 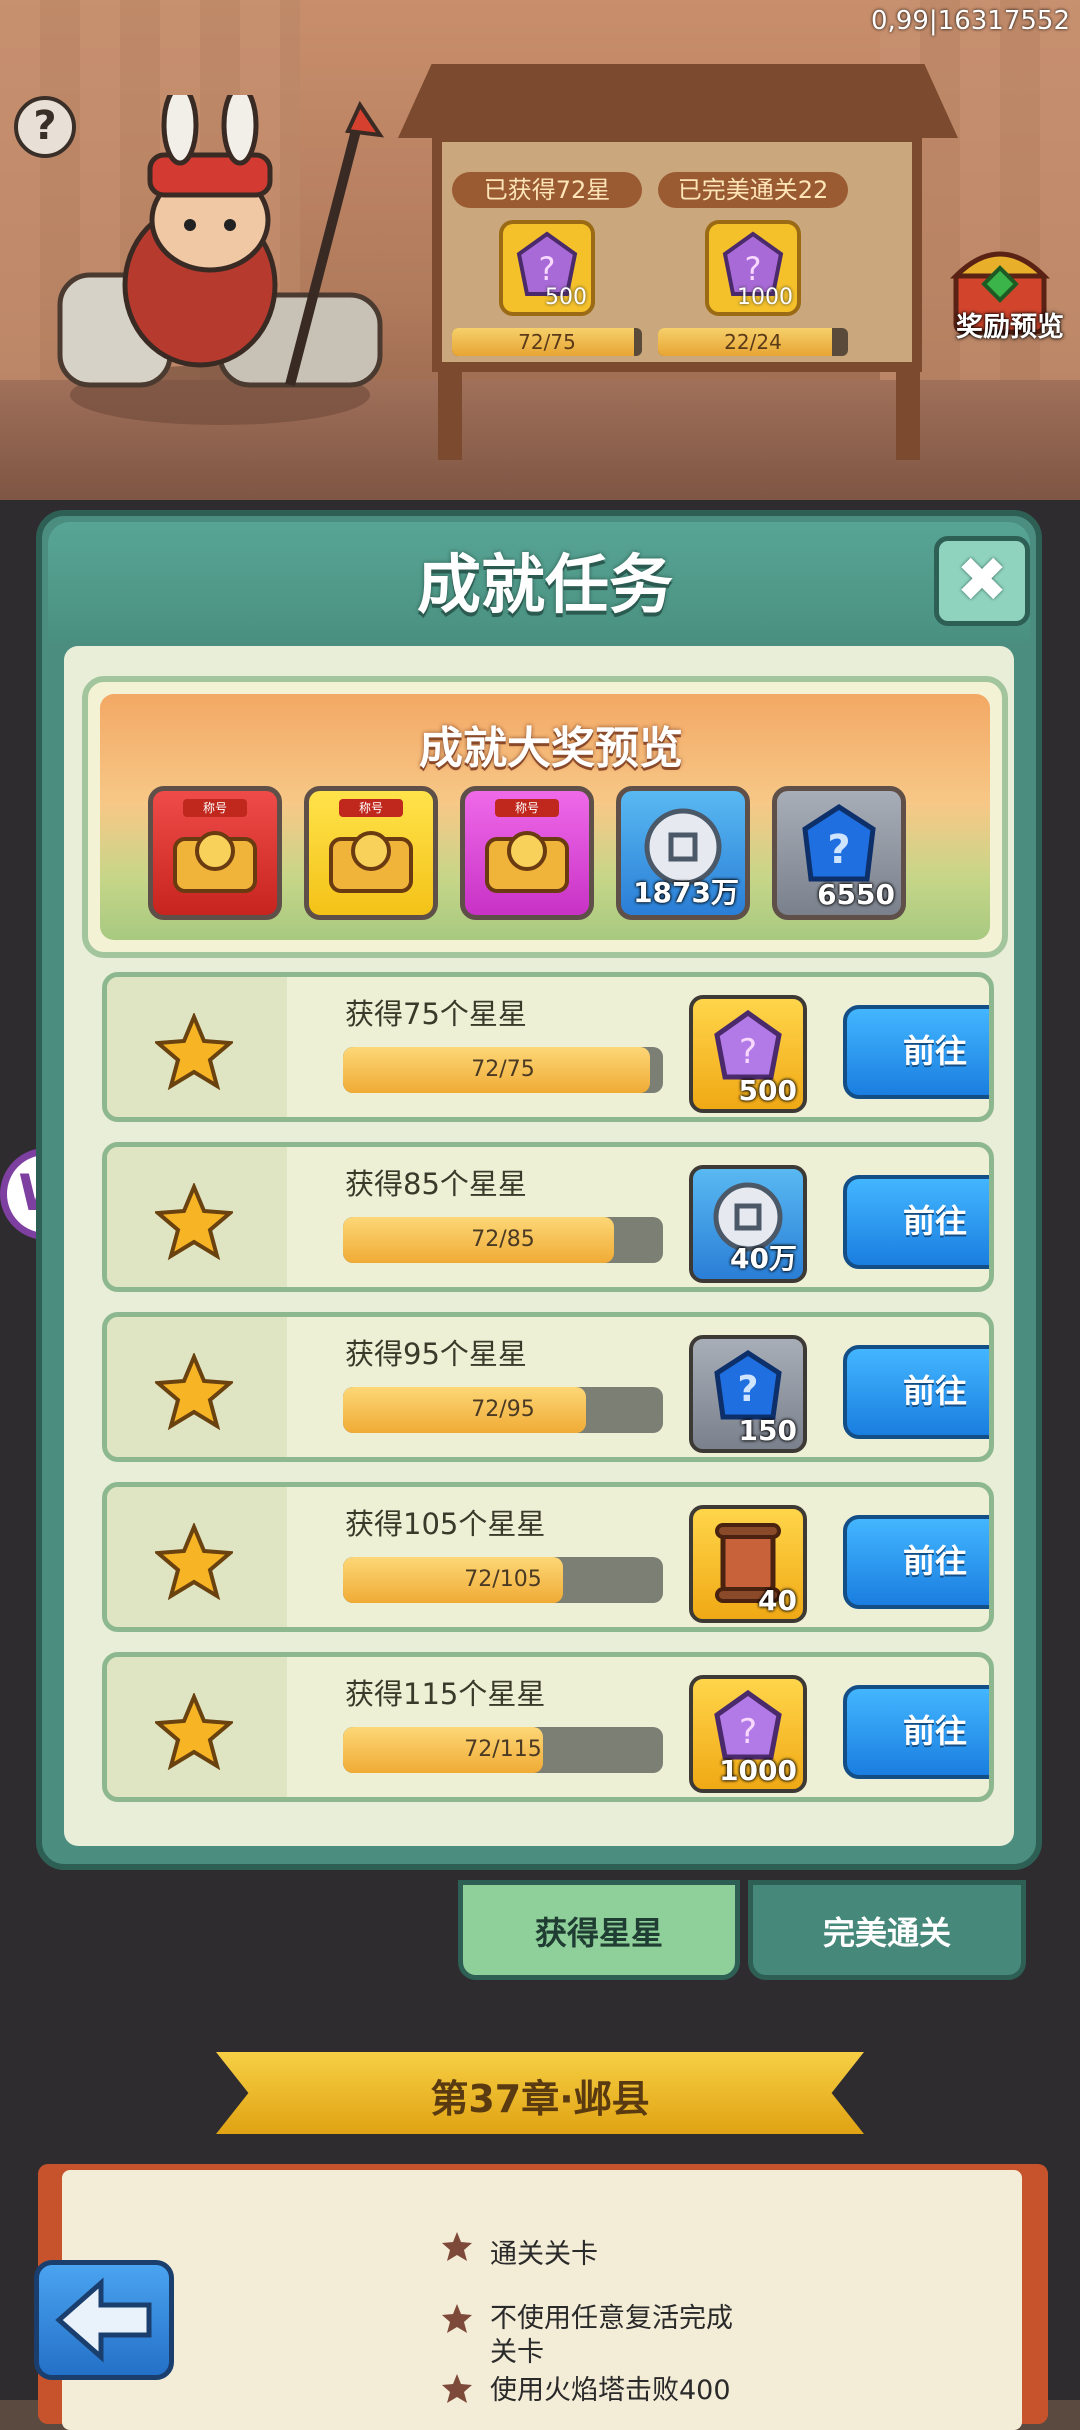 I want to click on task-reward-value: 150, so click(x=767, y=1430).